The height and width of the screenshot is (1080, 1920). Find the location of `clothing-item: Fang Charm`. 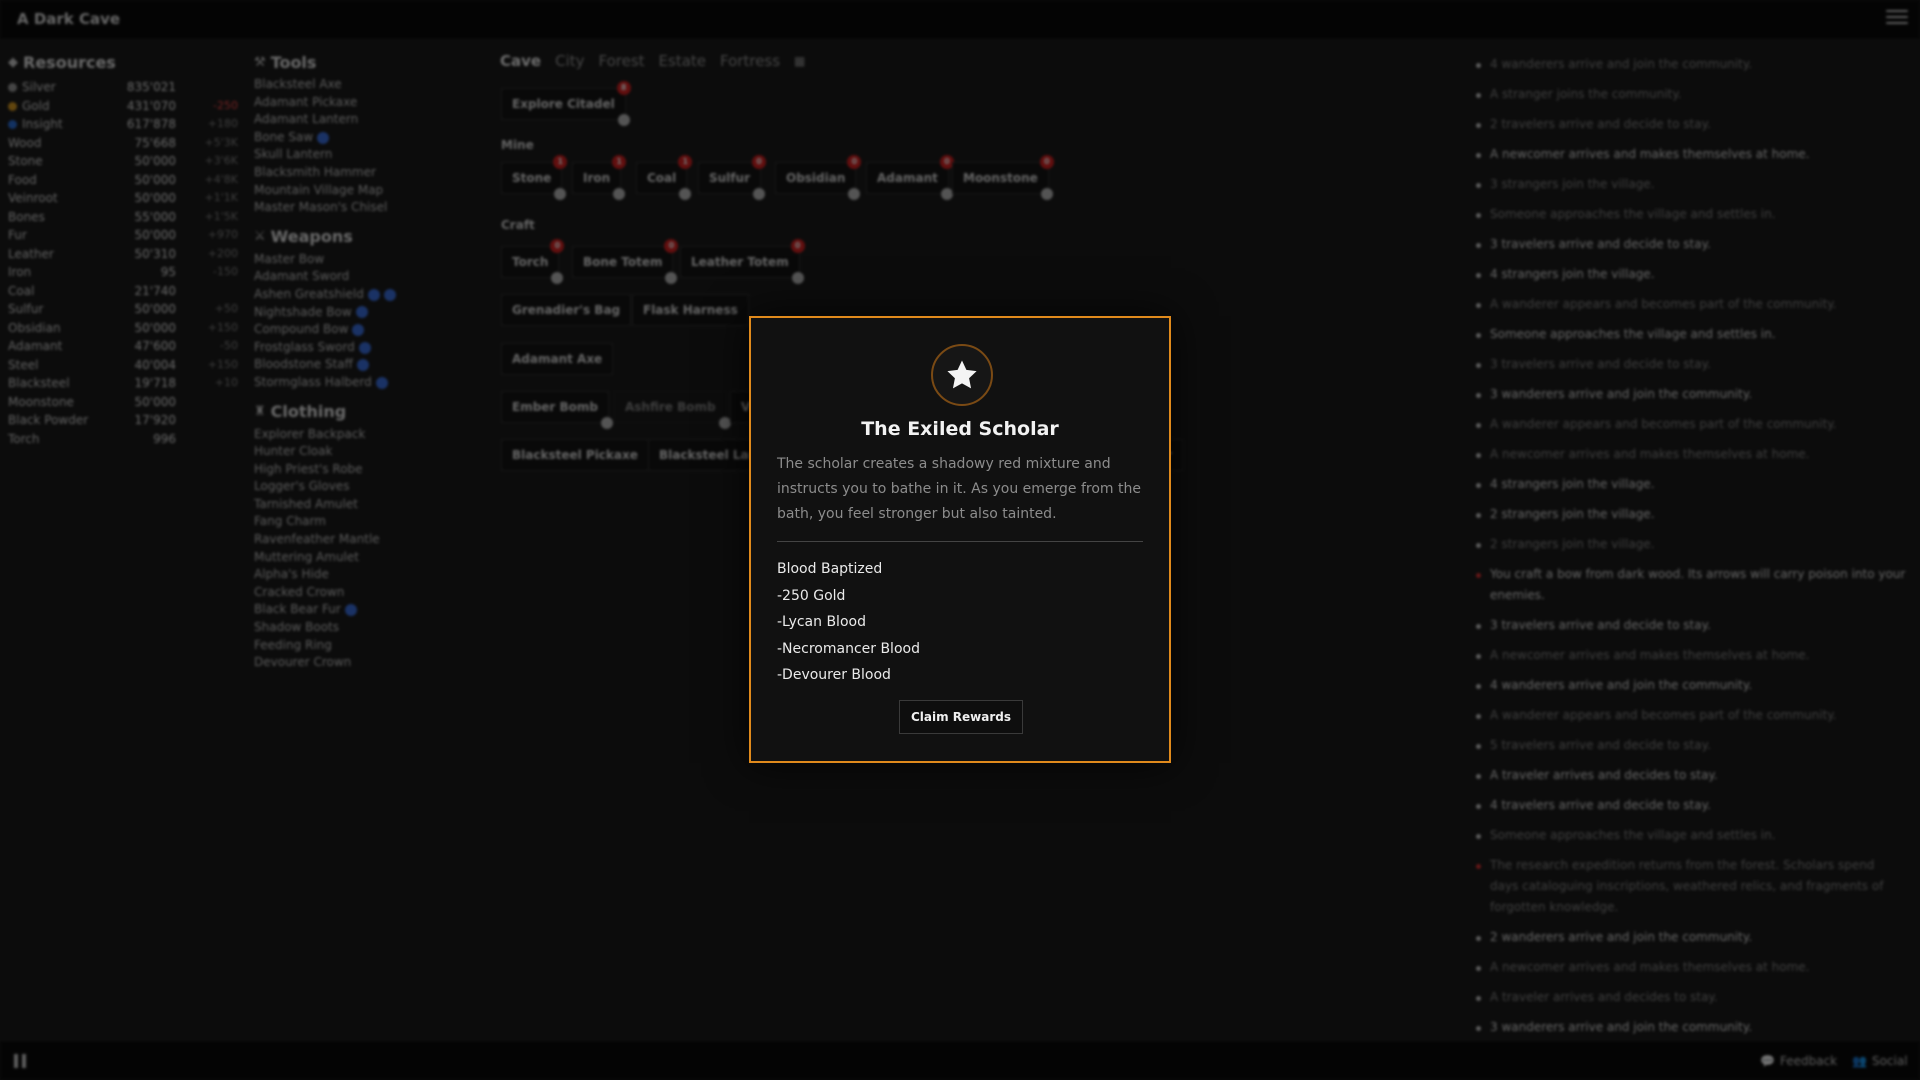

clothing-item: Fang Charm is located at coordinates (364, 522).